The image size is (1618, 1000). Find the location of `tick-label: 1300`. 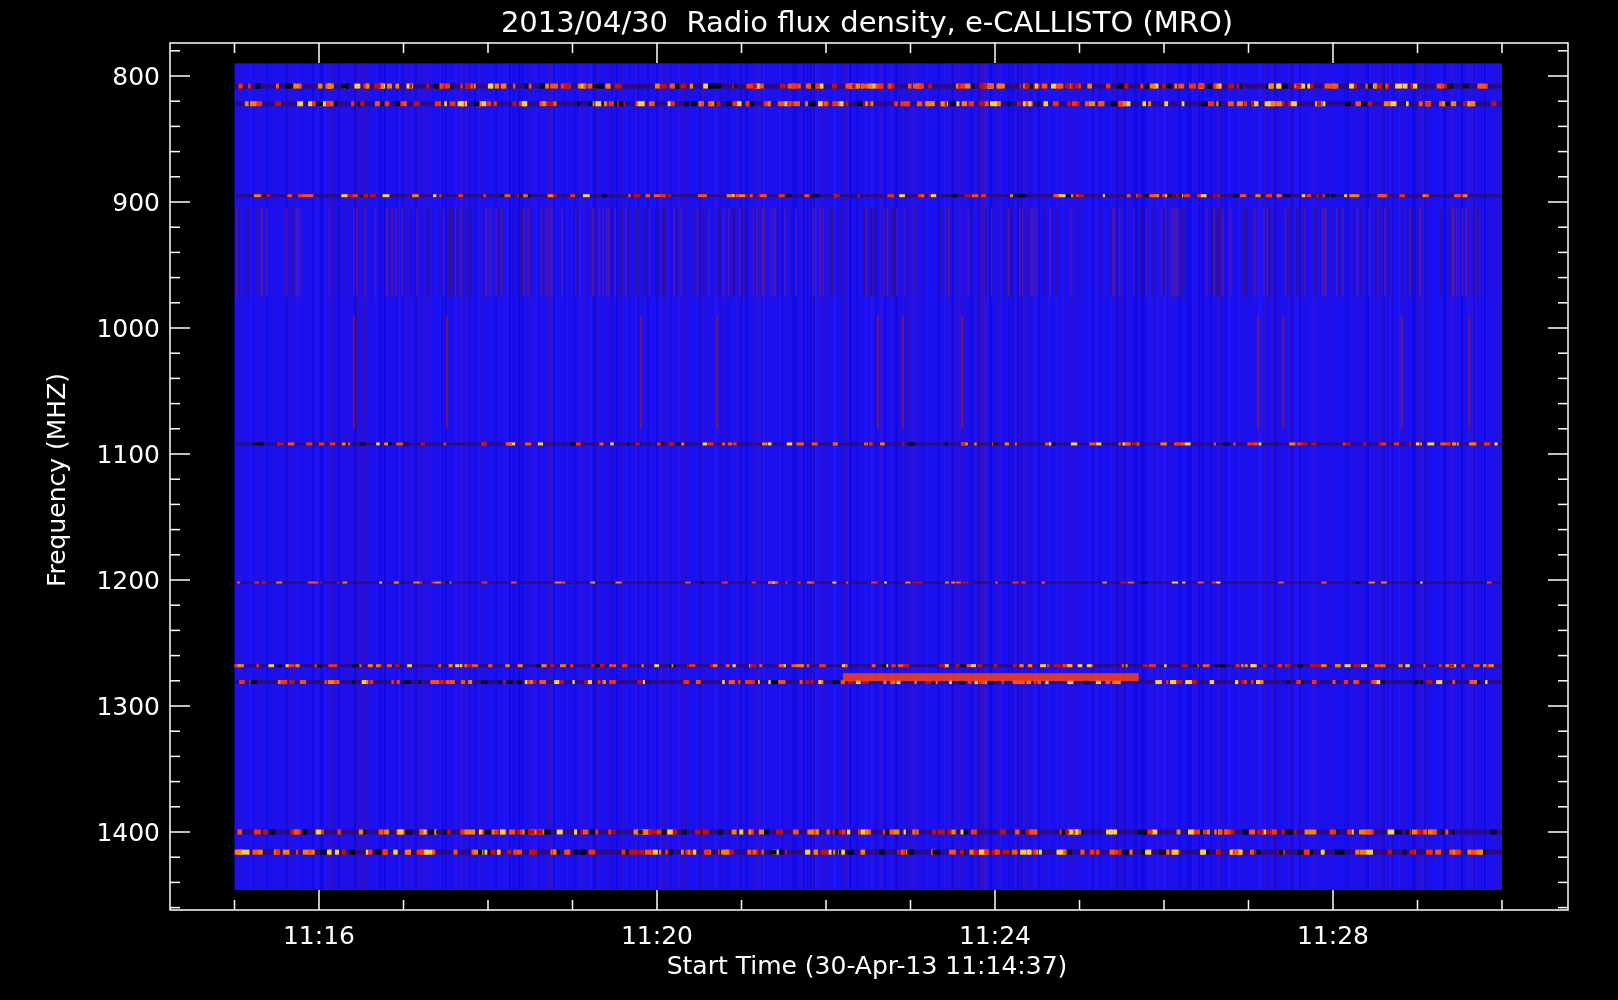

tick-label: 1300 is located at coordinates (128, 706).